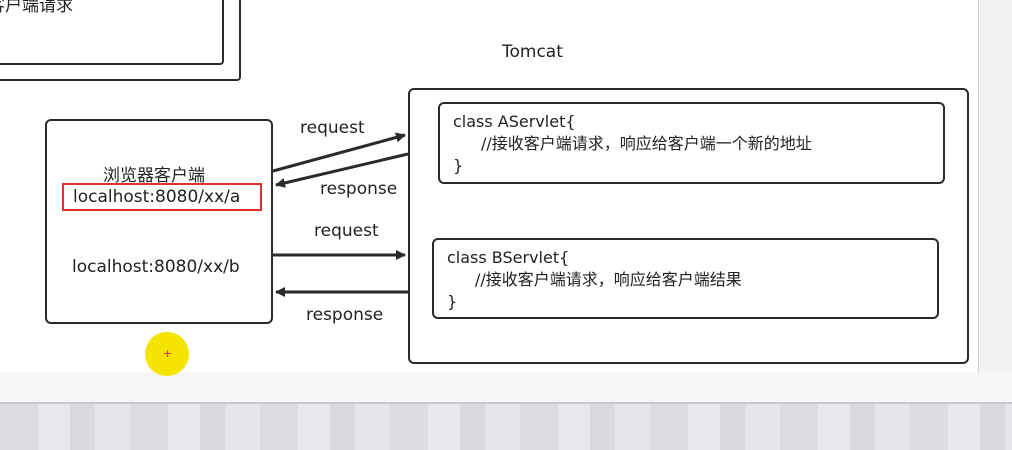 This screenshot has width=1012, height=450. What do you see at coordinates (340, 214) in the screenshot?
I see `arrows-layer` at bounding box center [340, 214].